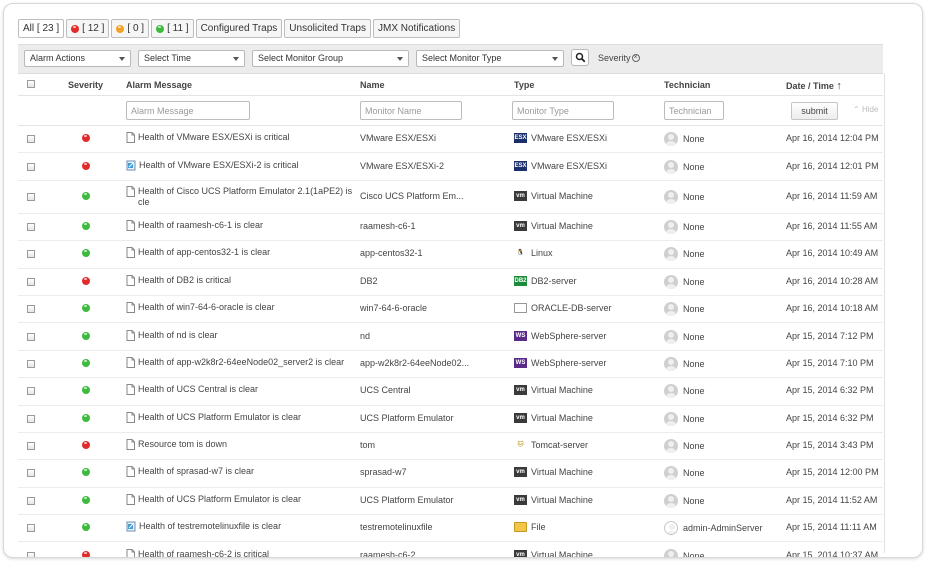 The height and width of the screenshot is (563, 927). What do you see at coordinates (524, 85) in the screenshot?
I see `col-type: Type` at bounding box center [524, 85].